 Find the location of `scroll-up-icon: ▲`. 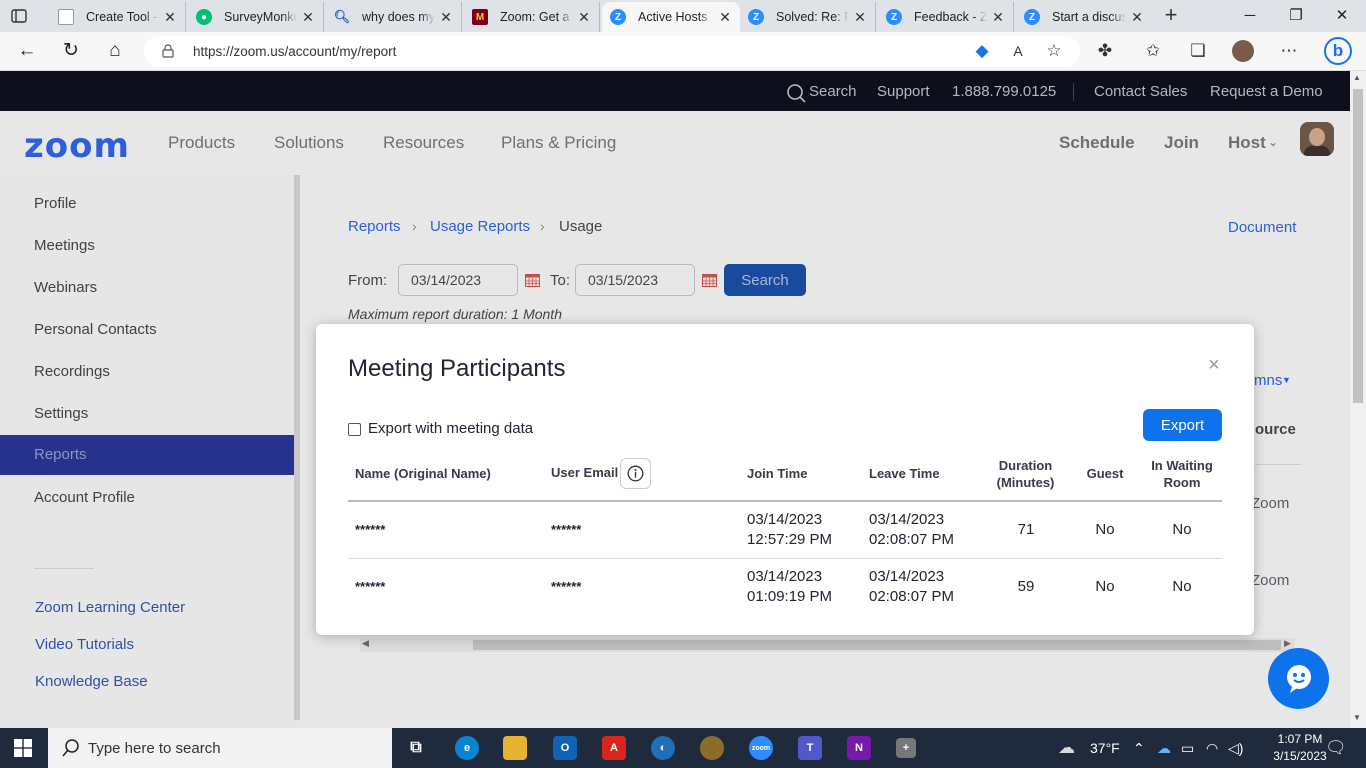

scroll-up-icon: ▲ is located at coordinates (1357, 77).